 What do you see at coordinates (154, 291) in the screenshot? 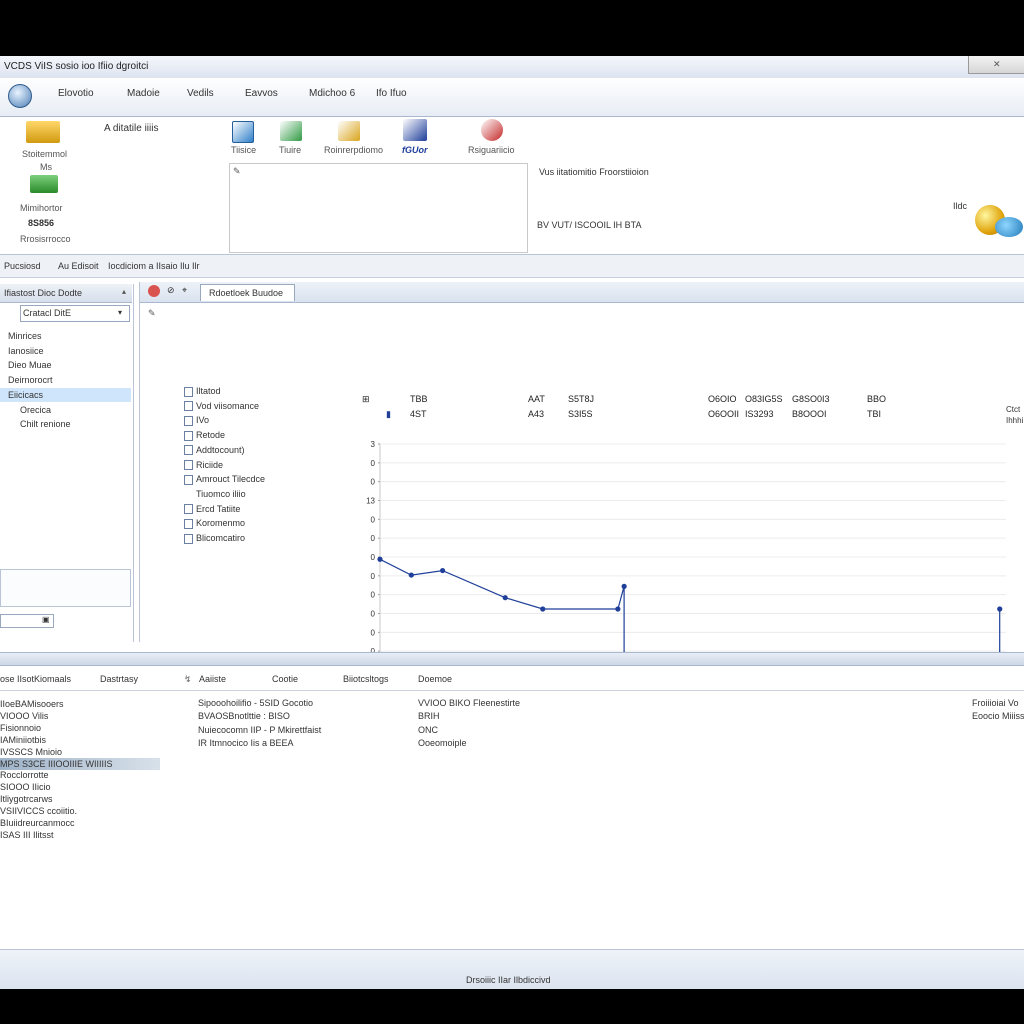
I see `stop-icon` at bounding box center [154, 291].